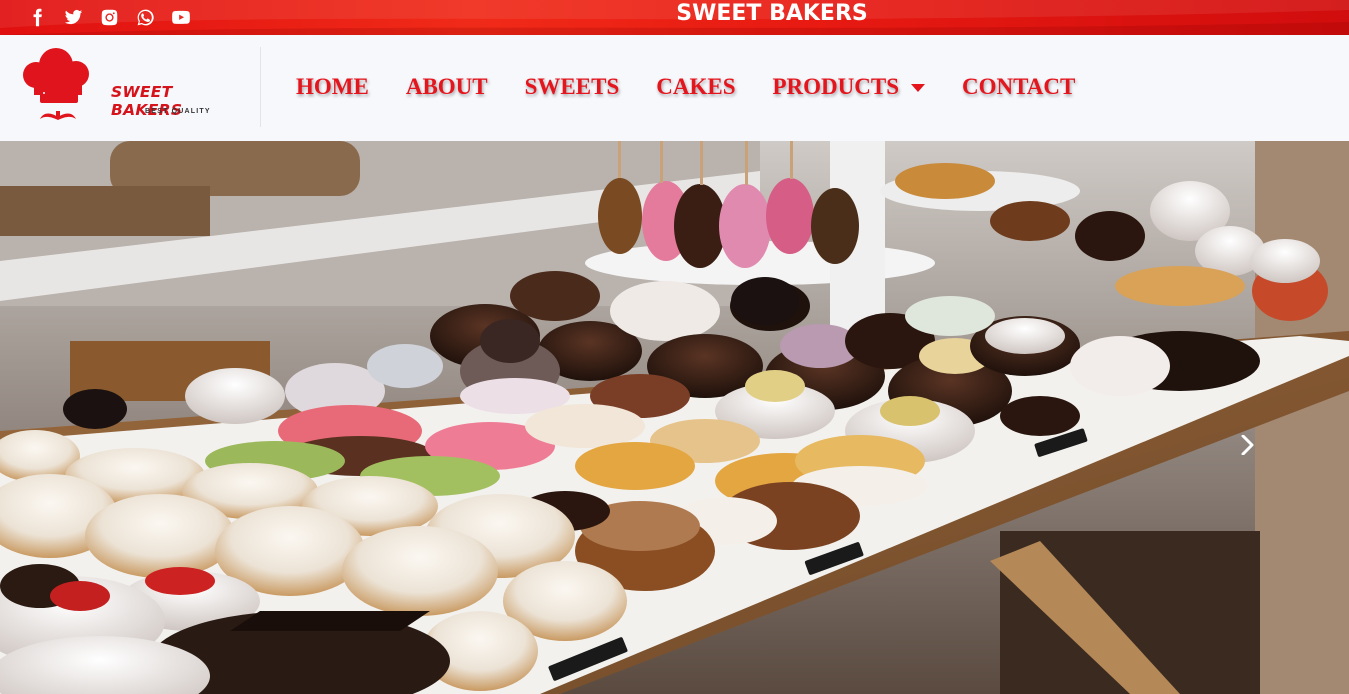  I want to click on logo-tagline: BEST QUALITY, so click(178, 111).